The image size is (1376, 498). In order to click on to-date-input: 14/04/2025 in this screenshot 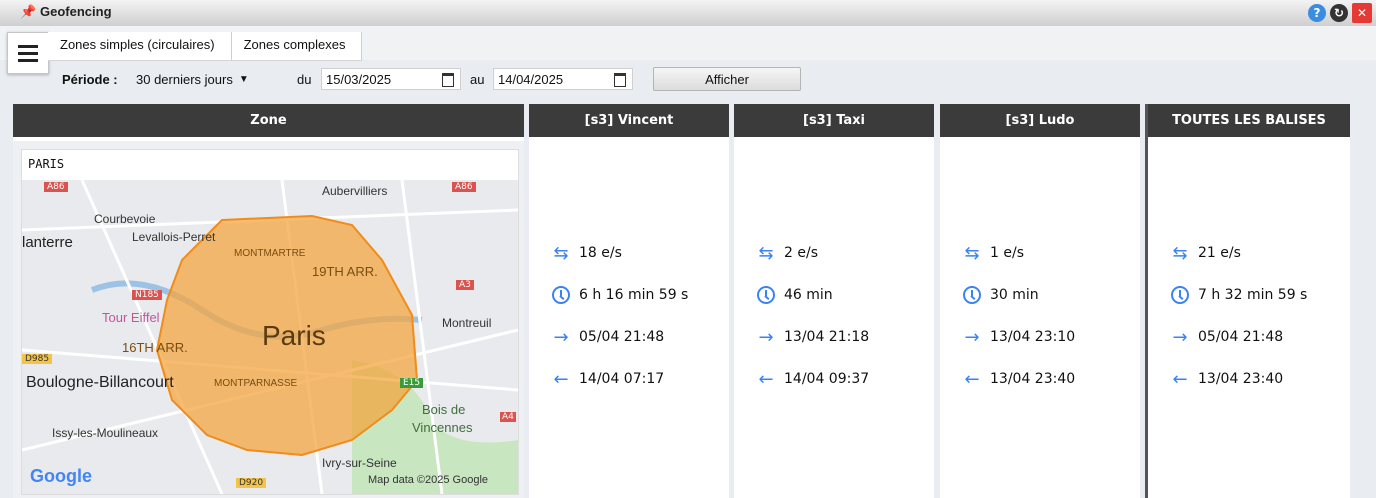, I will do `click(563, 79)`.